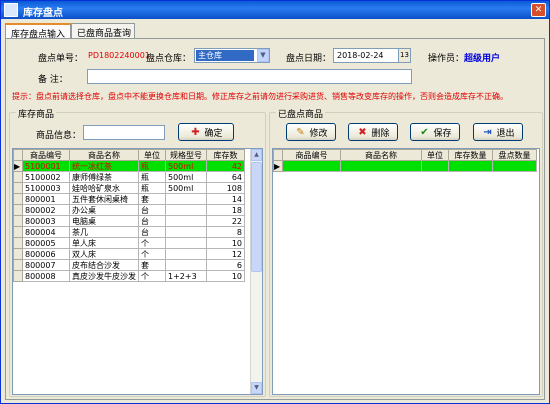 The height and width of the screenshot is (404, 550). Describe the element at coordinates (225, 199) in the screenshot. I see `table-cell: 14` at that location.